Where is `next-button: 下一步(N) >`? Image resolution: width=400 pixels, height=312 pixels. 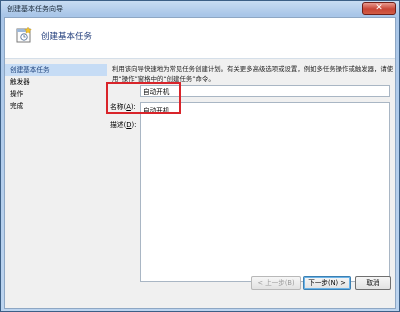
next-button: 下一步(N) > is located at coordinates (327, 283).